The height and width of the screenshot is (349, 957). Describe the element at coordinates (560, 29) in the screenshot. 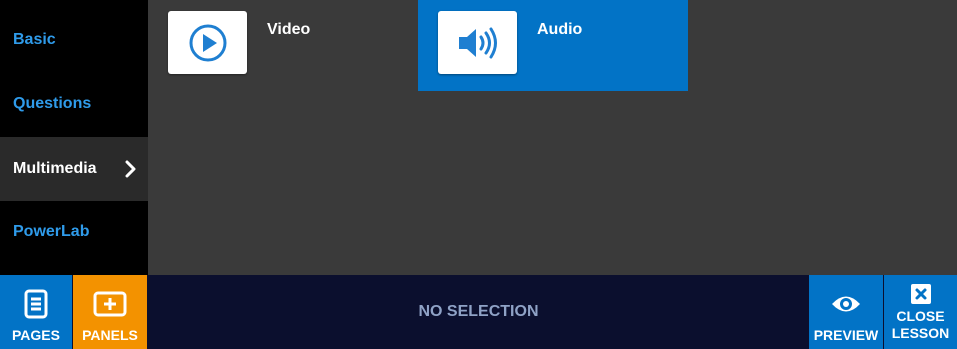

I see `tile-label: Audio` at that location.